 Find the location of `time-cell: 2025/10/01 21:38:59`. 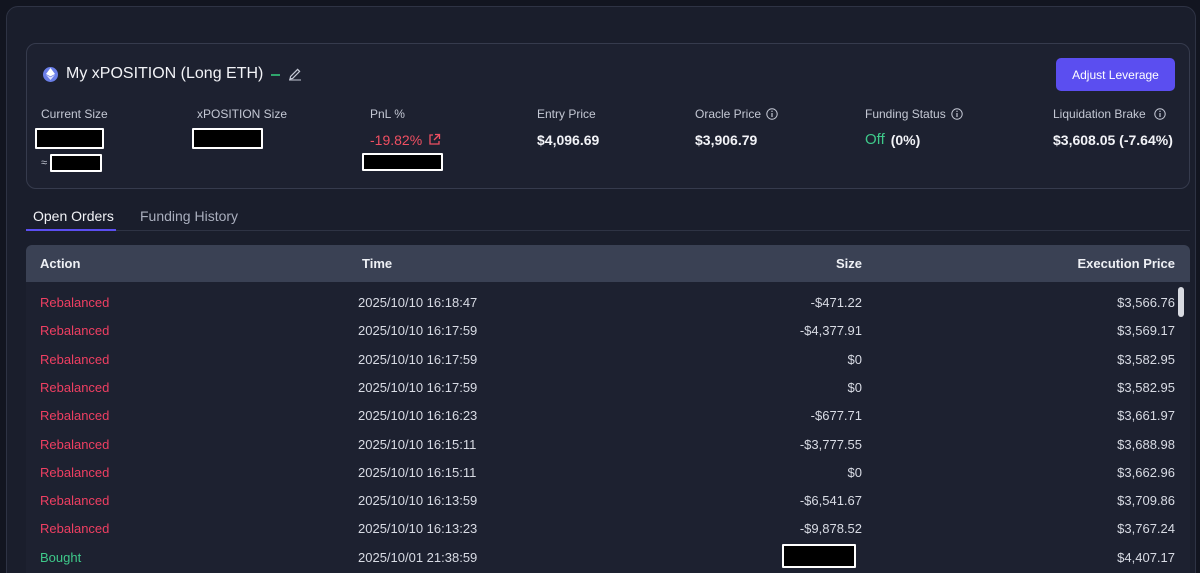

time-cell: 2025/10/01 21:38:59 is located at coordinates (418, 557).